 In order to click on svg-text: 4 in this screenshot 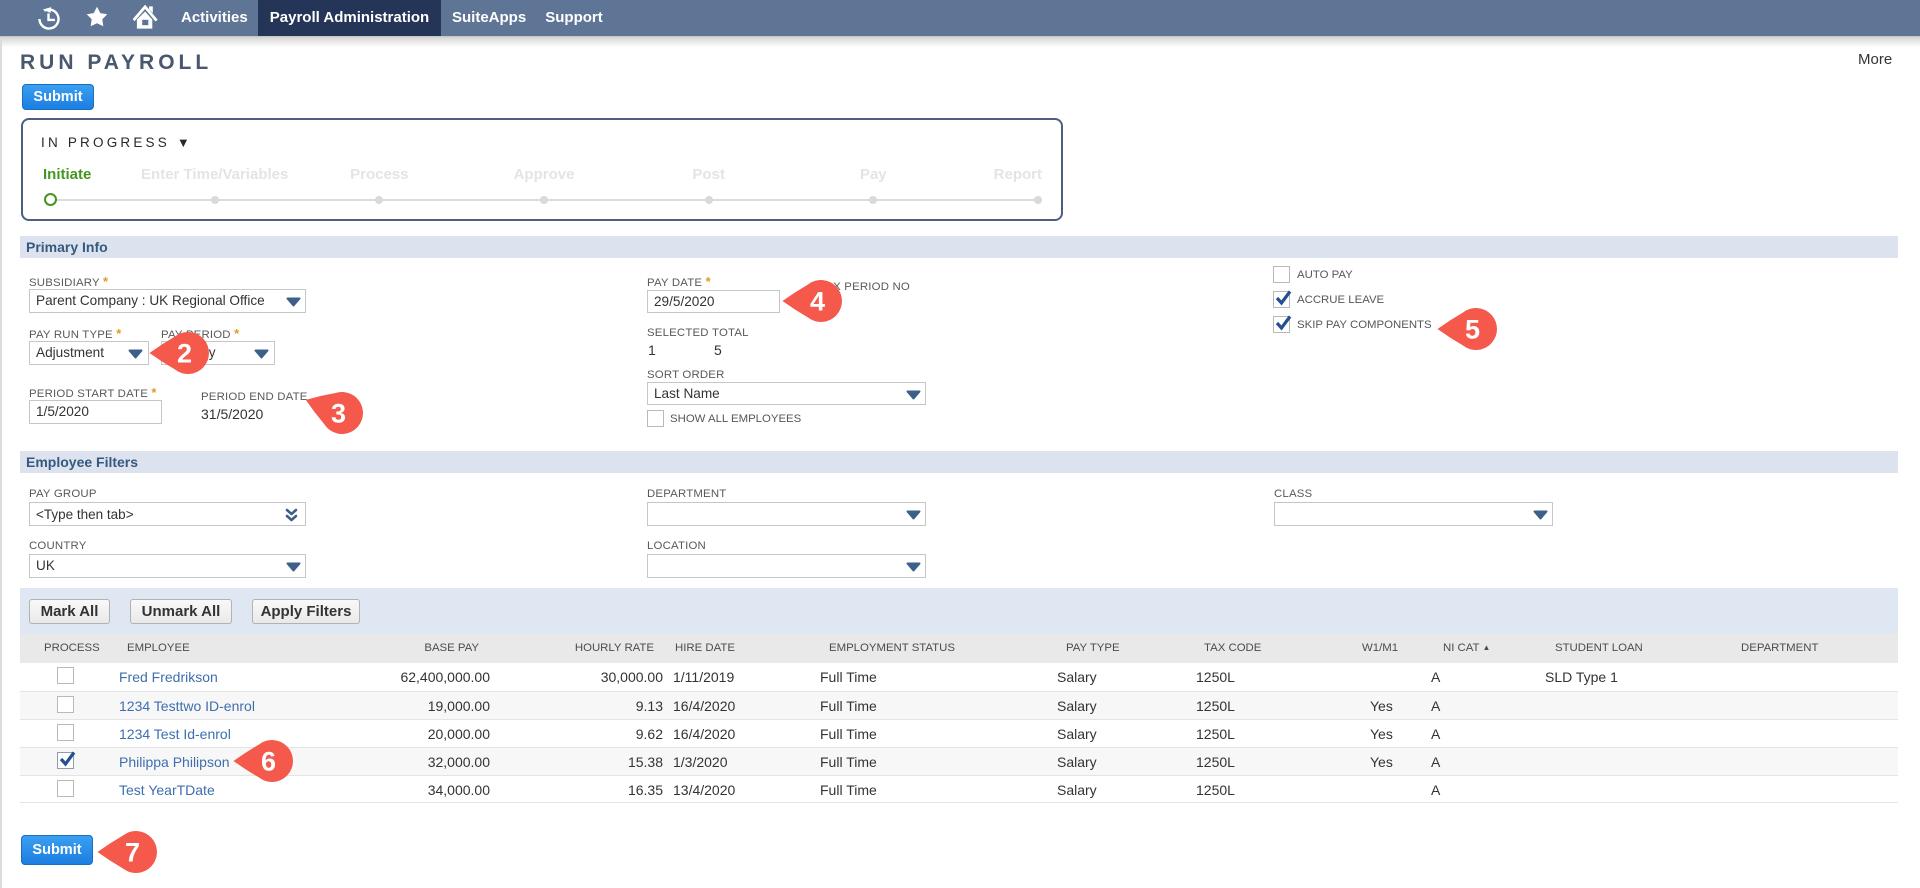, I will do `click(817, 302)`.